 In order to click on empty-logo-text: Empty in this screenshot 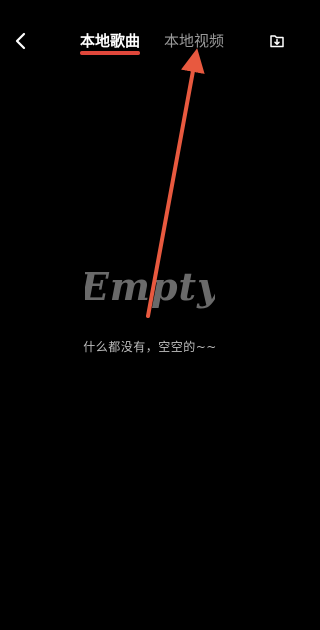, I will do `click(150, 286)`.